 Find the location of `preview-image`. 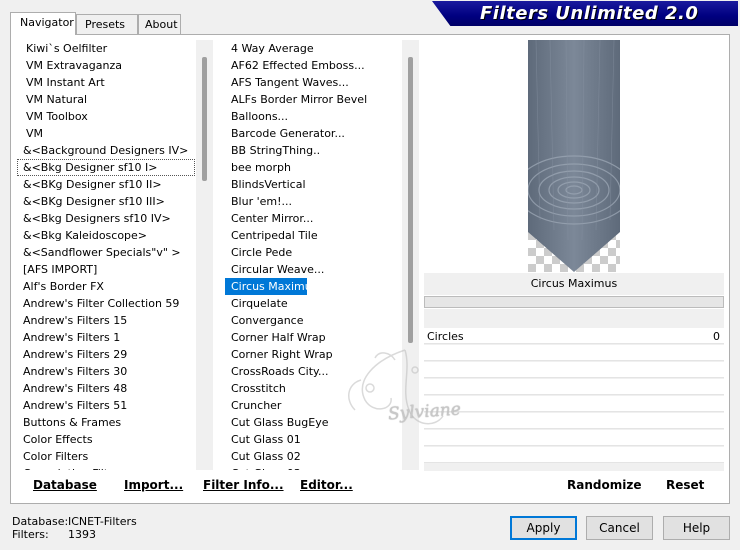

preview-image is located at coordinates (574, 156).